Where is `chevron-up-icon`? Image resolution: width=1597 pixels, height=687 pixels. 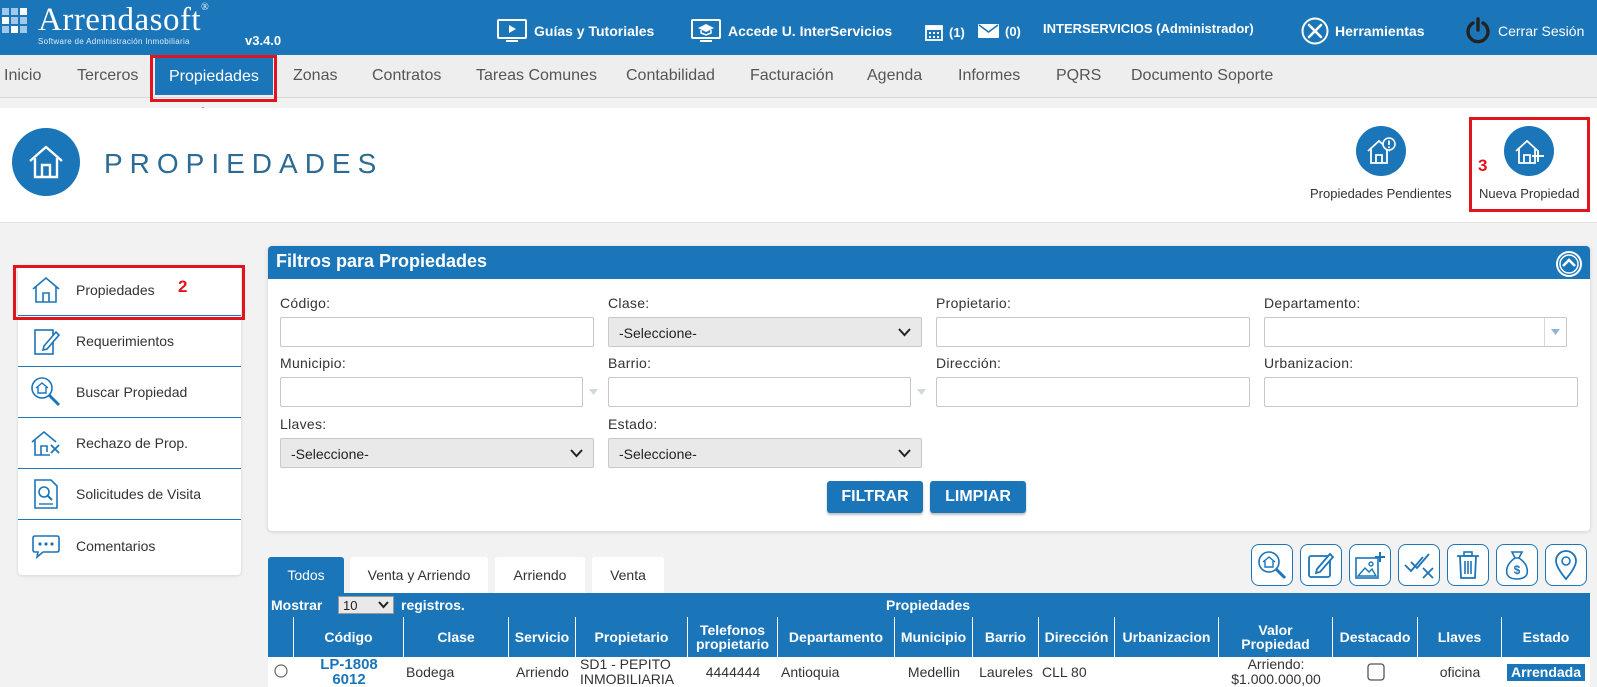 chevron-up-icon is located at coordinates (1569, 264).